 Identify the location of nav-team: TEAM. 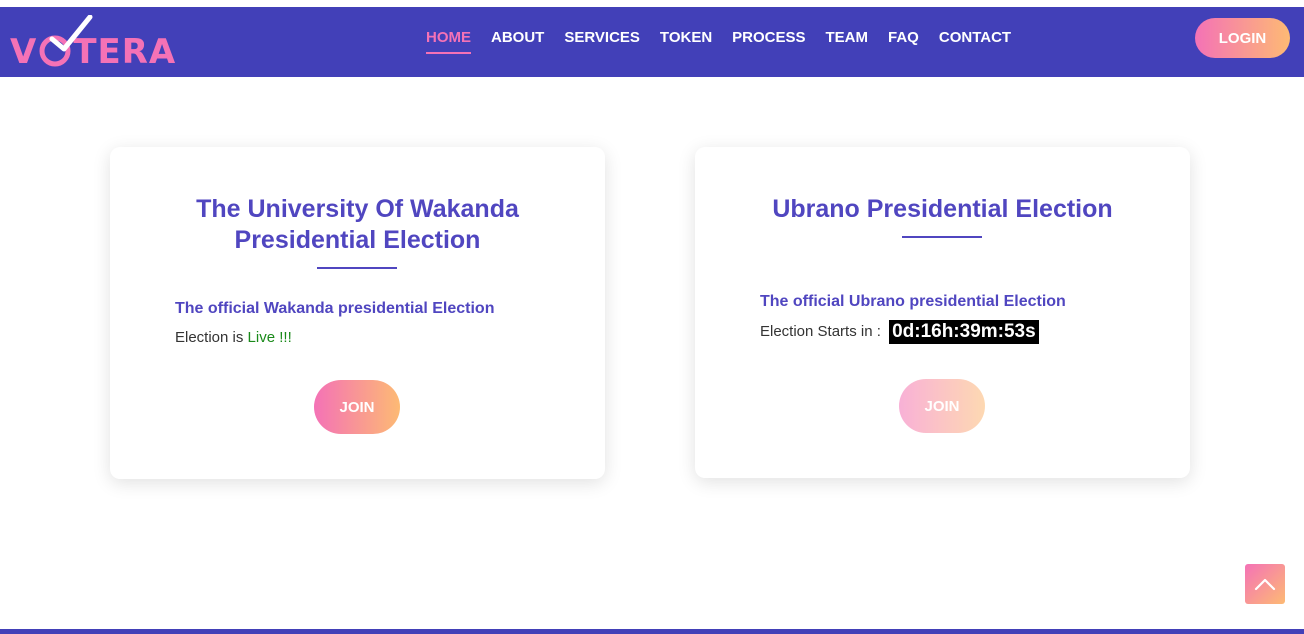
(847, 41).